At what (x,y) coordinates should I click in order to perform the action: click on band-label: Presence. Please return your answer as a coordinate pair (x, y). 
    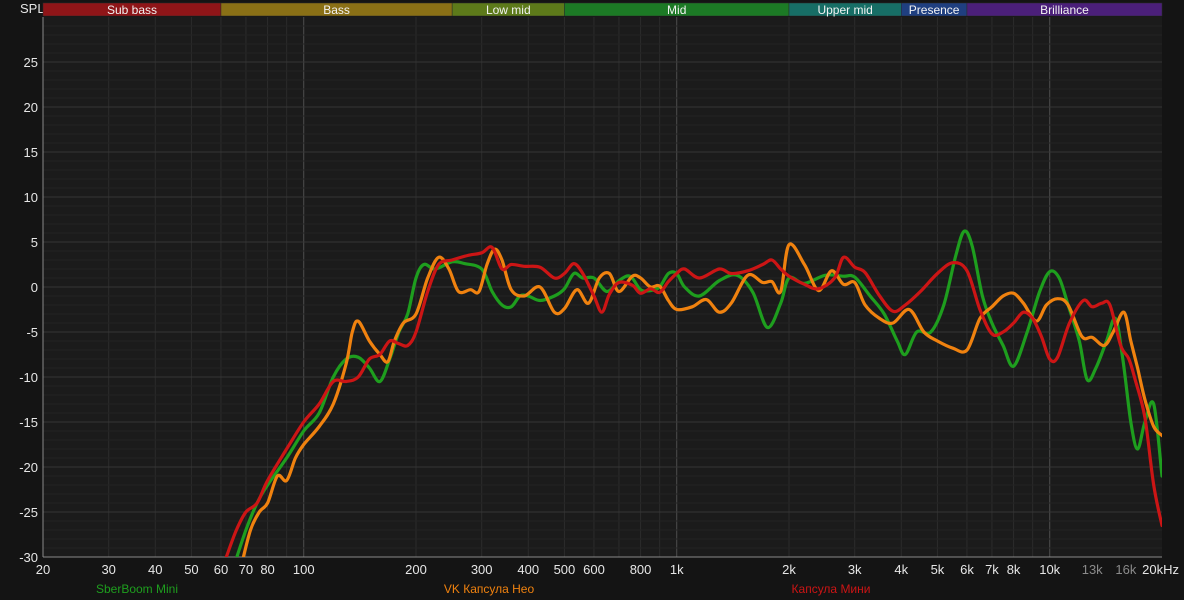
    Looking at the image, I should click on (934, 10).